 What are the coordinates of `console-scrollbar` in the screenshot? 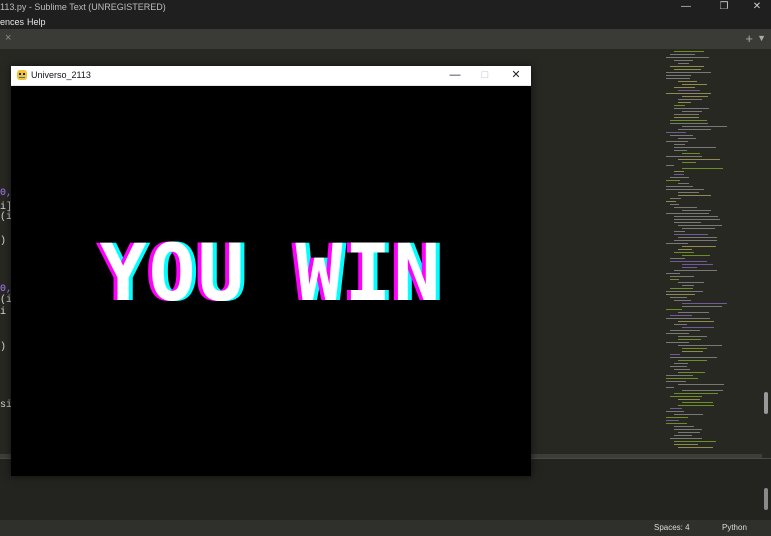 It's located at (766, 499).